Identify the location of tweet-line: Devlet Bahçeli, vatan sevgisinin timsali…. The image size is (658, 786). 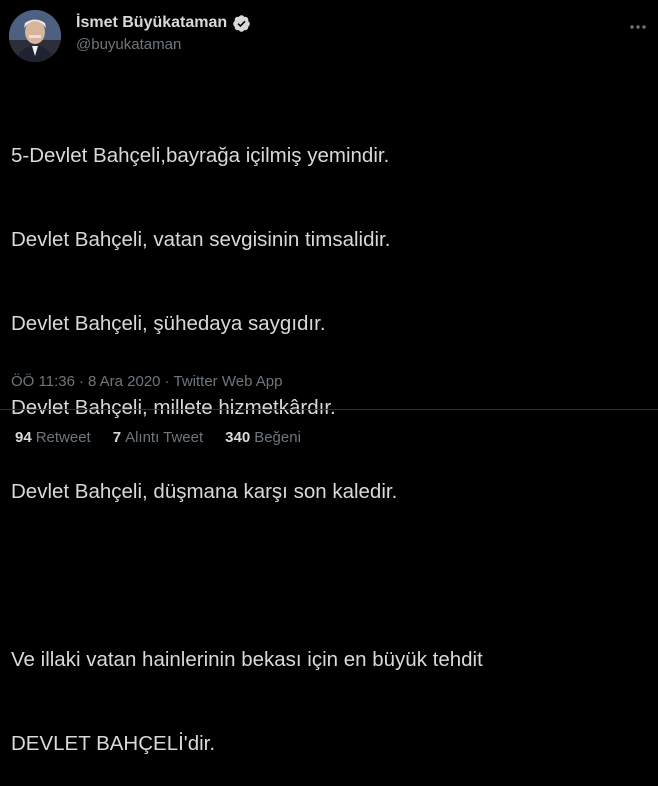
(201, 239).